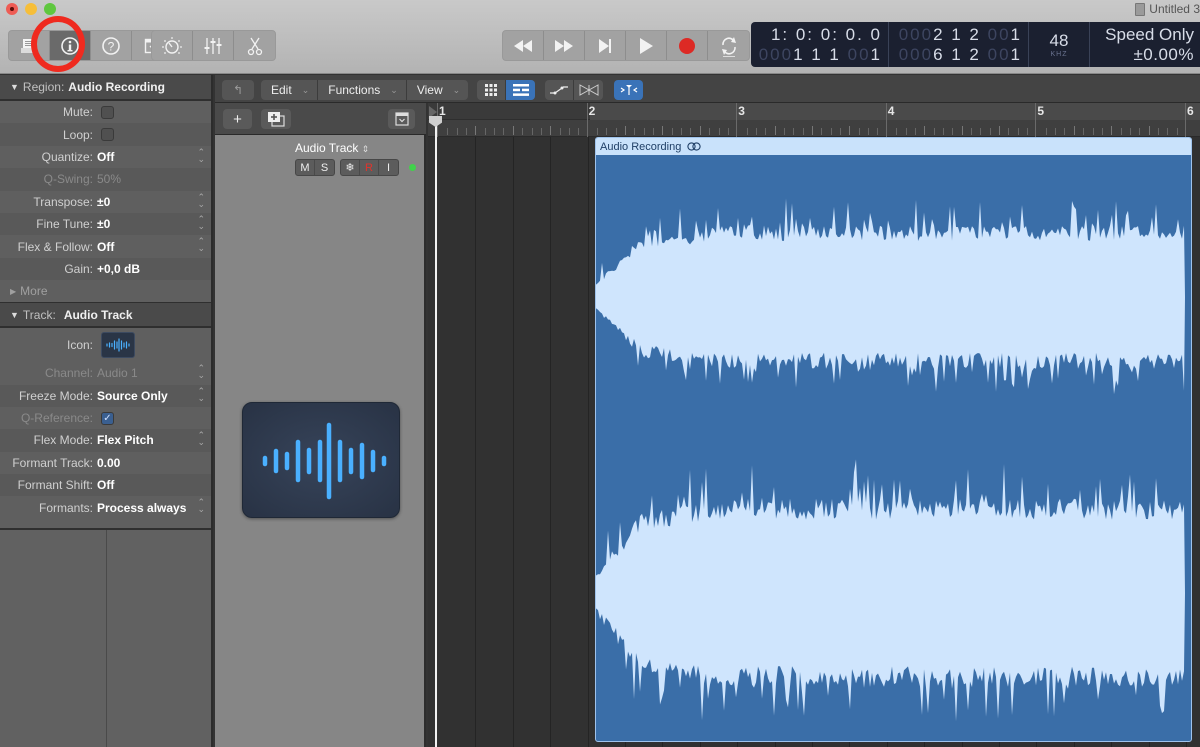  I want to click on bar-ruler: 1 2 3 4 5 6, so click(814, 120).